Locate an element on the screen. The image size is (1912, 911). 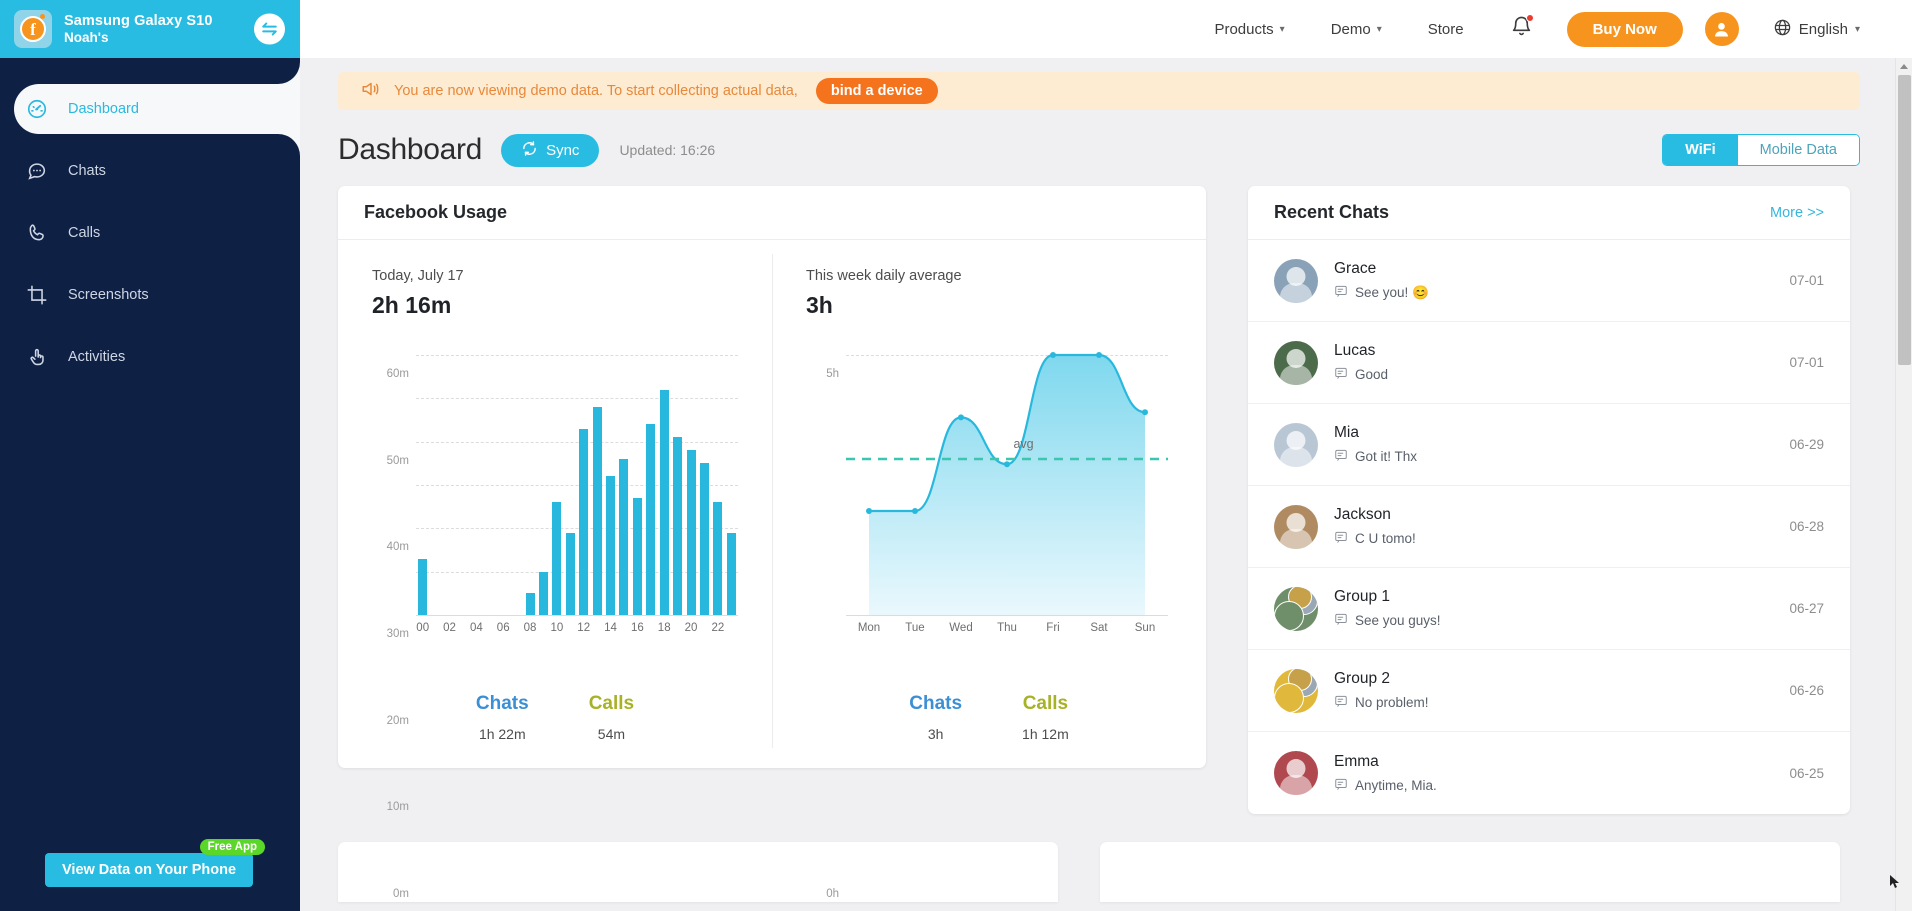
x-axis-tick-label: Sat is located at coordinates (1099, 628).